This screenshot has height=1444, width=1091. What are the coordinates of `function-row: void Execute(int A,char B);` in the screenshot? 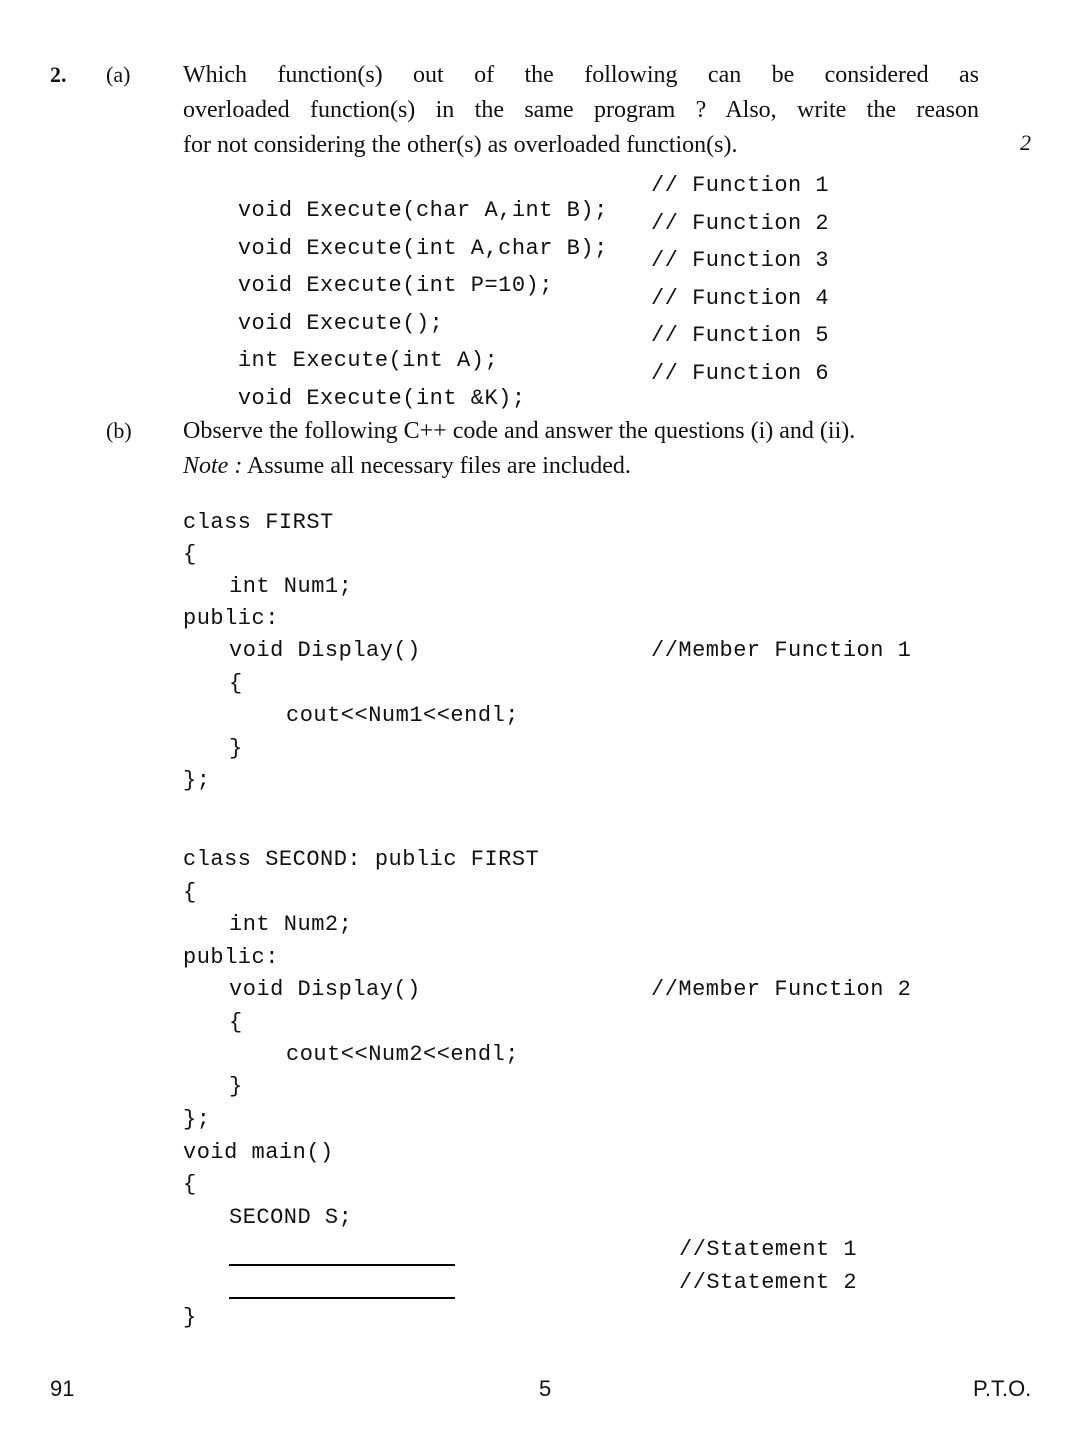 It's located at (395, 236).